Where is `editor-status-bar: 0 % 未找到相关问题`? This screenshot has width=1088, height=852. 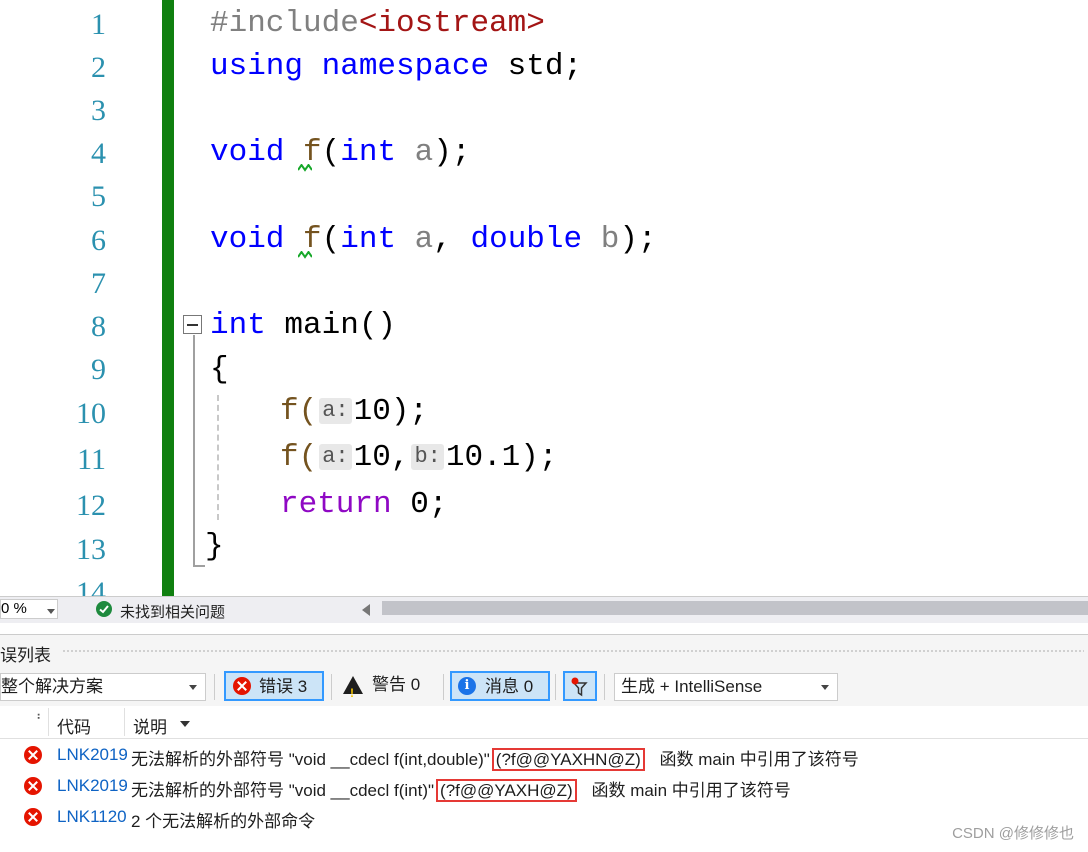
editor-status-bar: 0 % 未找到相关问题 is located at coordinates (544, 609).